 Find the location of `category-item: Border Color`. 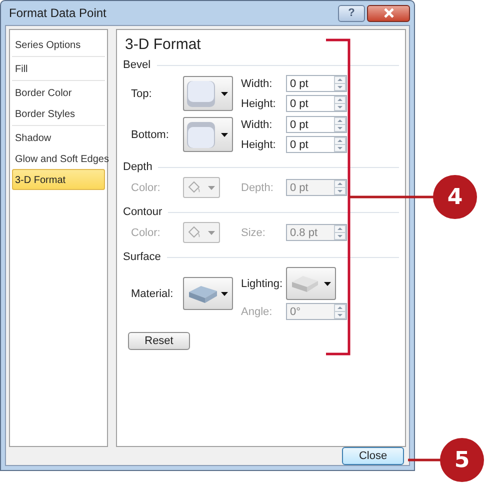

category-item: Border Color is located at coordinates (58, 92).